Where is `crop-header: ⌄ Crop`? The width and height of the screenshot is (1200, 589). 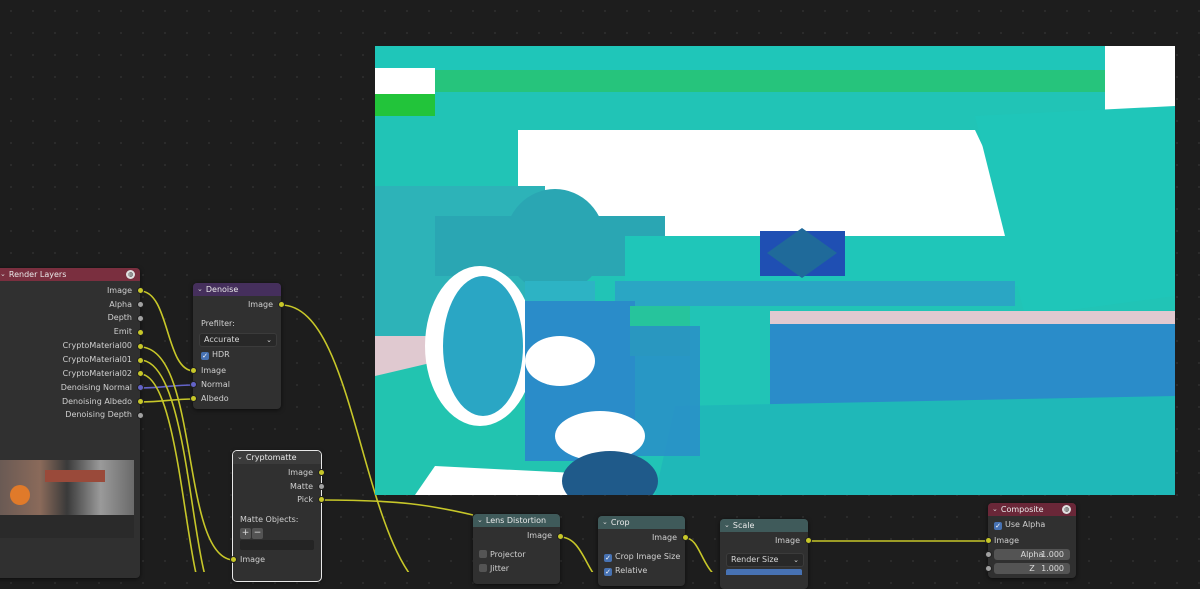
crop-header: ⌄ Crop is located at coordinates (641, 522).